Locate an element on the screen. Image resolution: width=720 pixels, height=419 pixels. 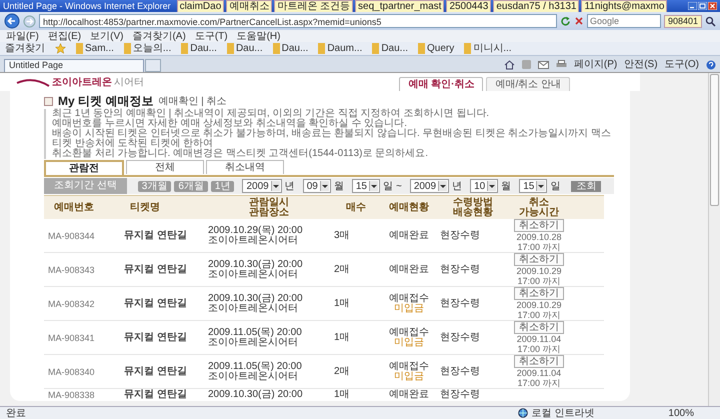
status-text: 완료 is located at coordinates (16, 413).